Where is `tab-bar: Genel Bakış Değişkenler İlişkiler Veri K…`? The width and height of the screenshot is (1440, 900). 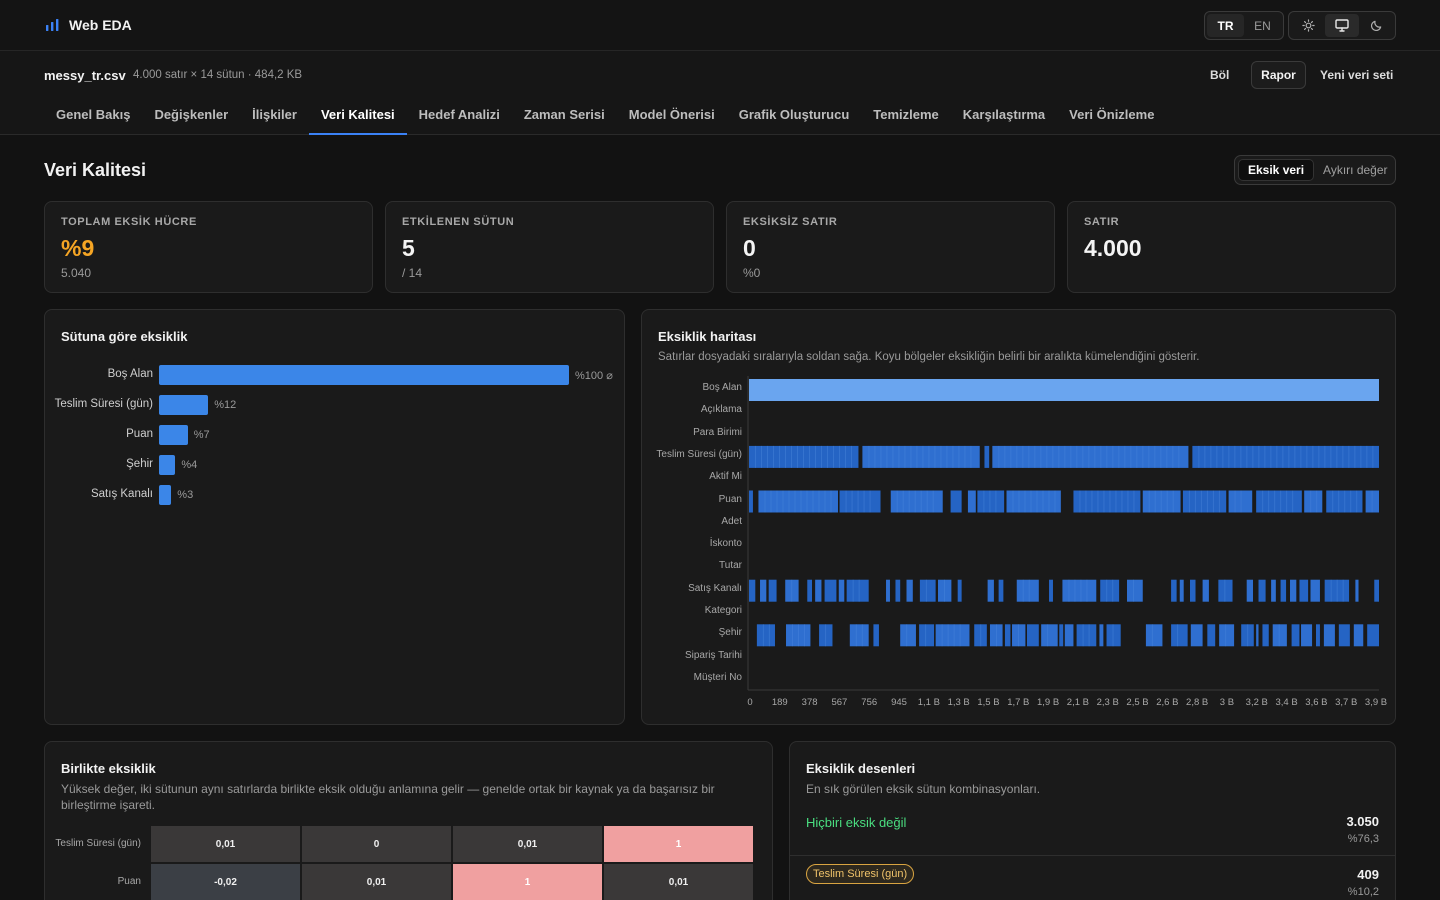 tab-bar: Genel Bakış Değişkenler İlişkiler Veri K… is located at coordinates (605, 115).